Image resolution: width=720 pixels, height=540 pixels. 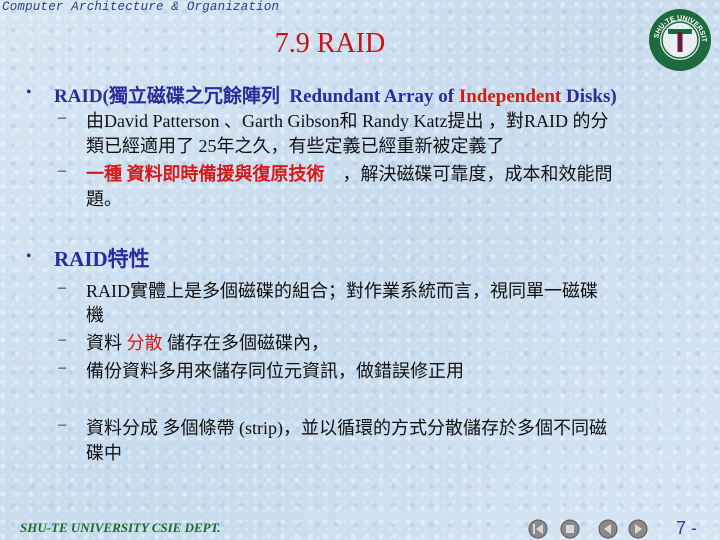 I want to click on sub-item-distributed: 資料 分散 儲存在多個磁碟內，, so click(x=207, y=342).